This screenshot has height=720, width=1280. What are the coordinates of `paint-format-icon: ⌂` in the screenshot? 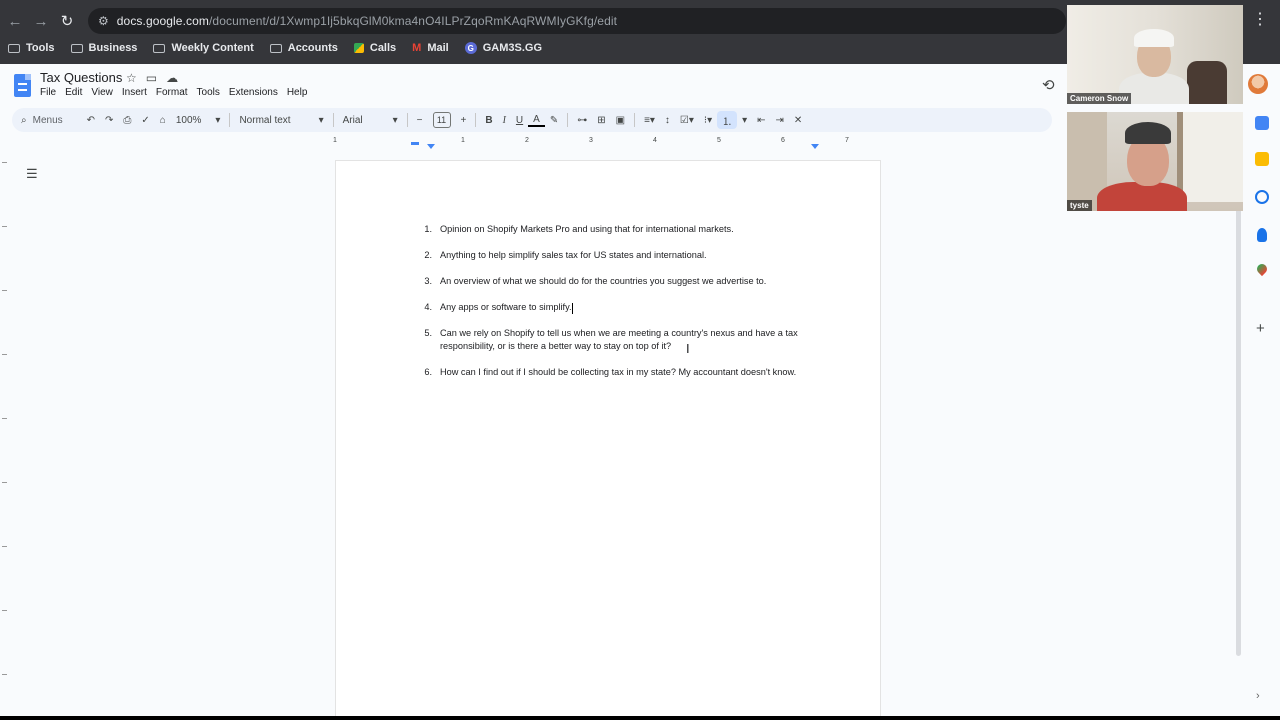 It's located at (163, 120).